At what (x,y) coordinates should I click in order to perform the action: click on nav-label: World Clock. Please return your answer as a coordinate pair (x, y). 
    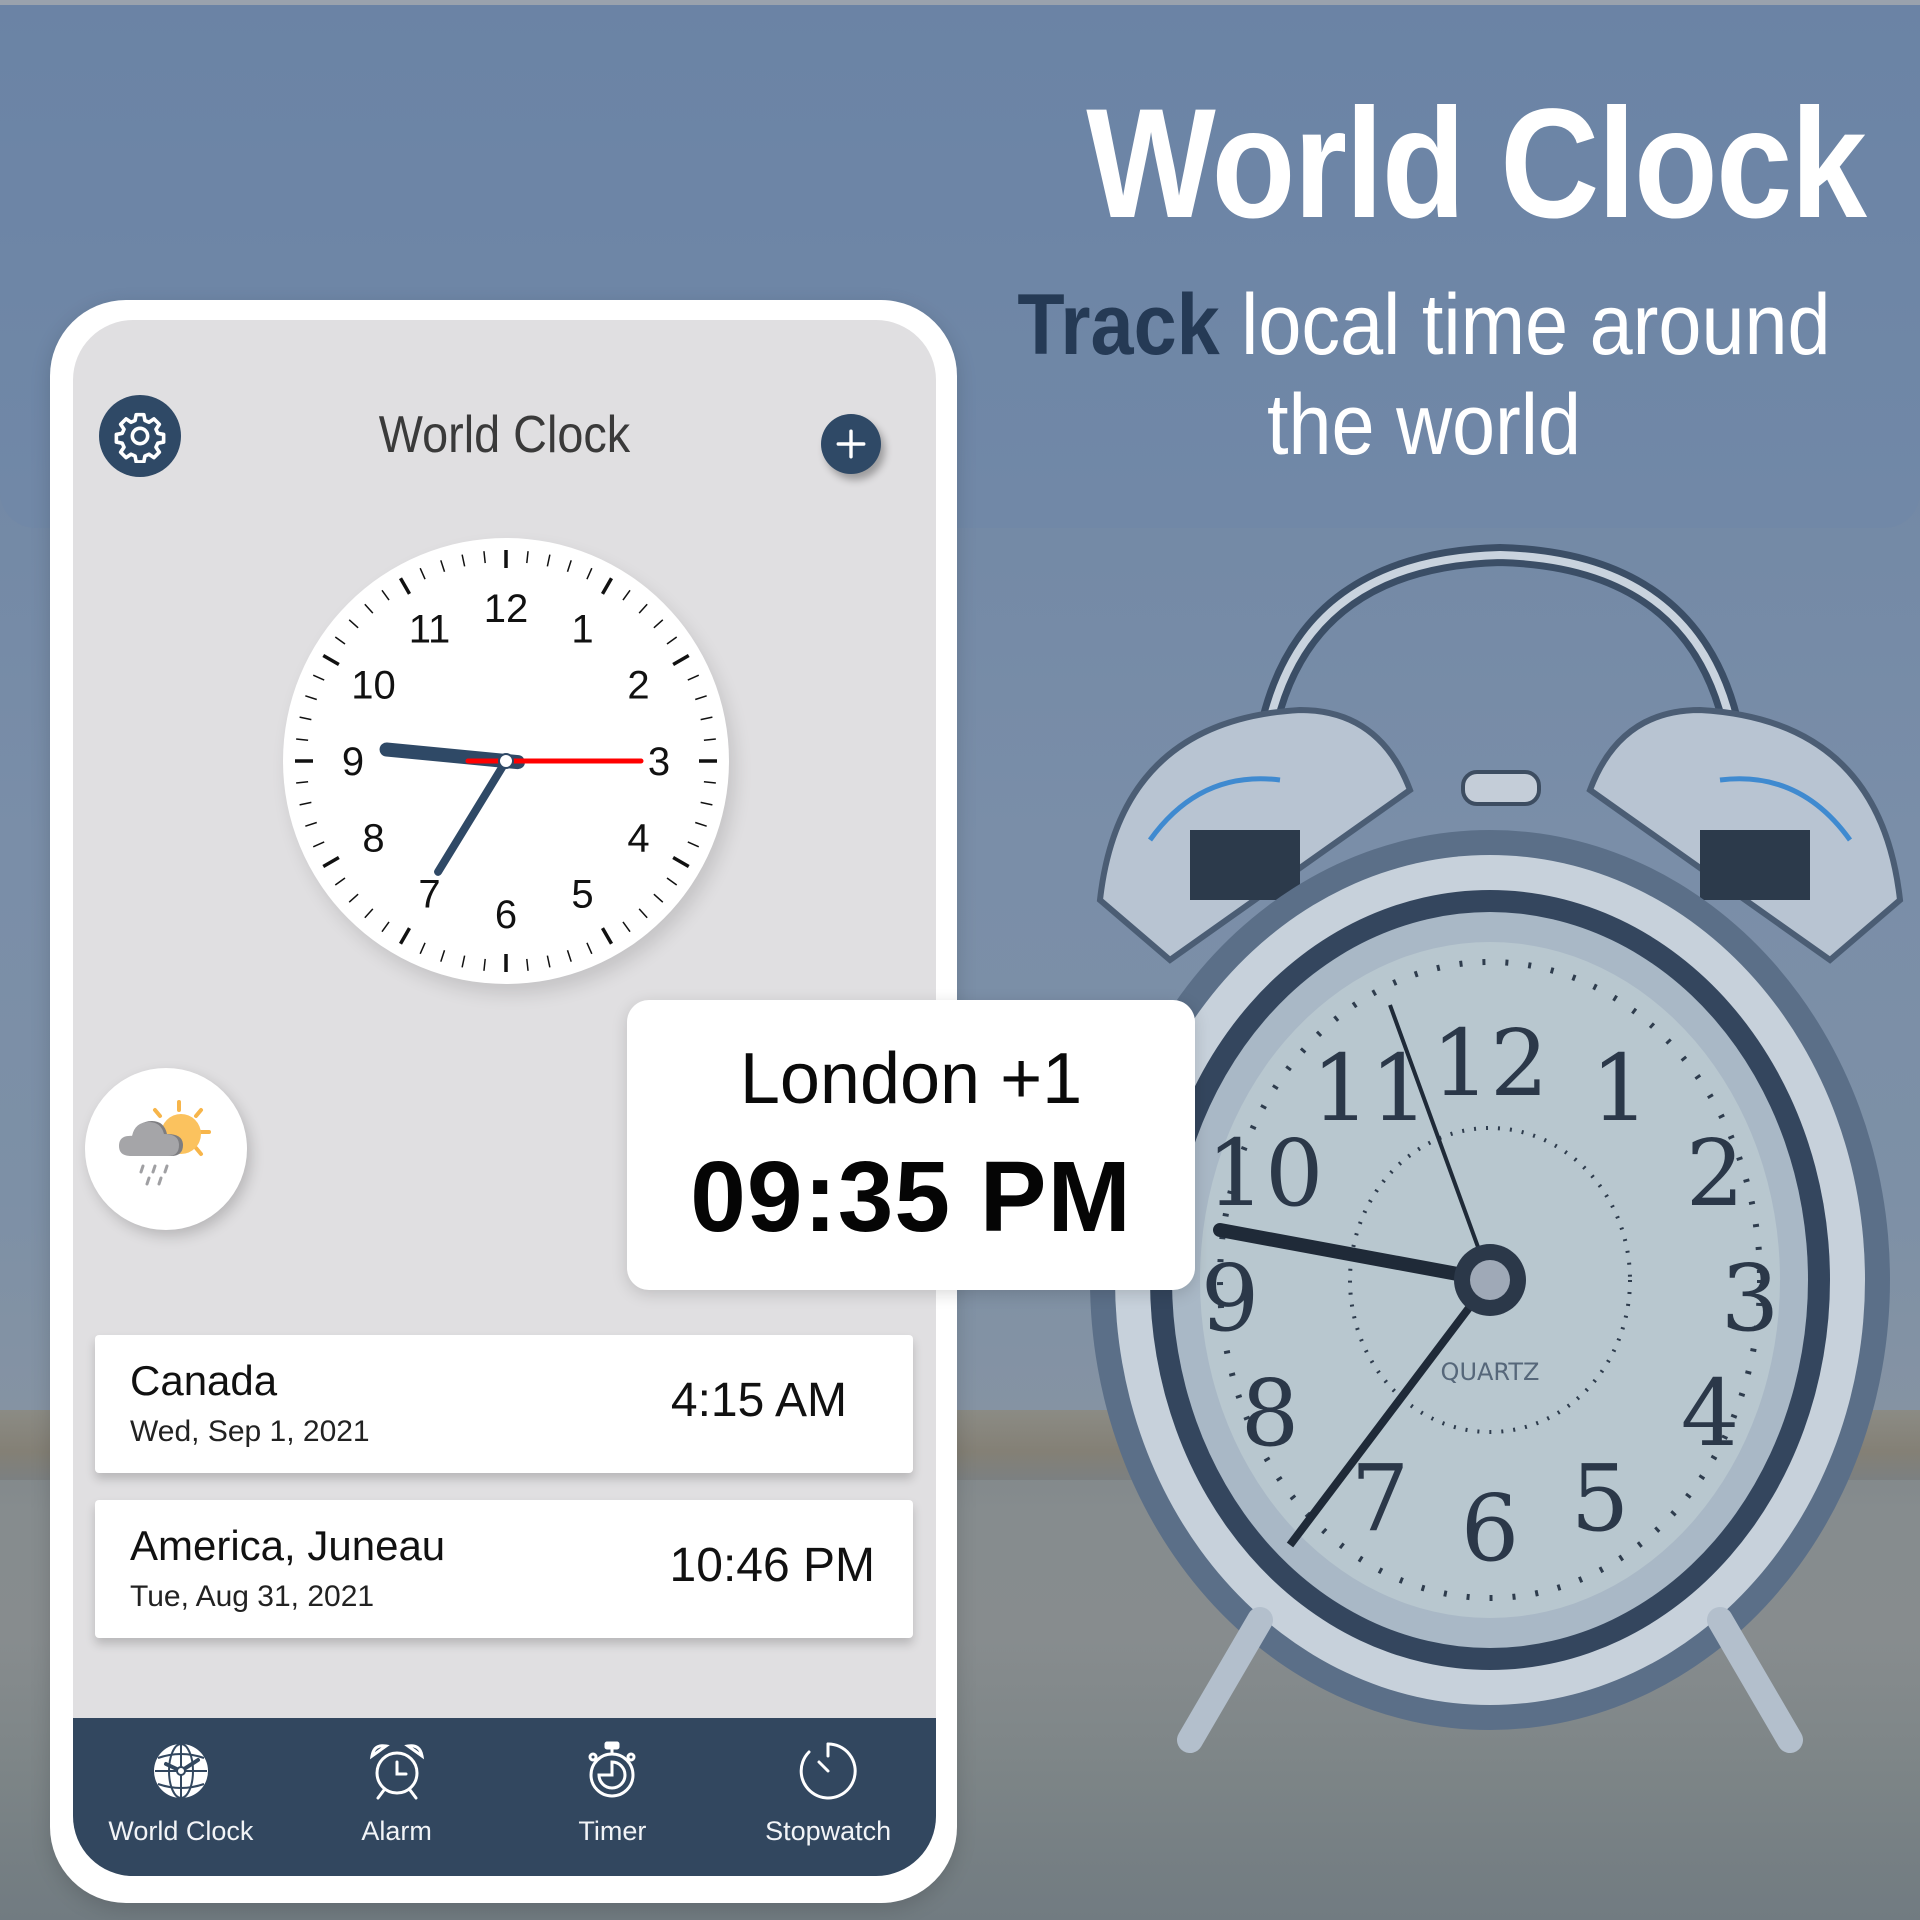
    Looking at the image, I should click on (181, 1831).